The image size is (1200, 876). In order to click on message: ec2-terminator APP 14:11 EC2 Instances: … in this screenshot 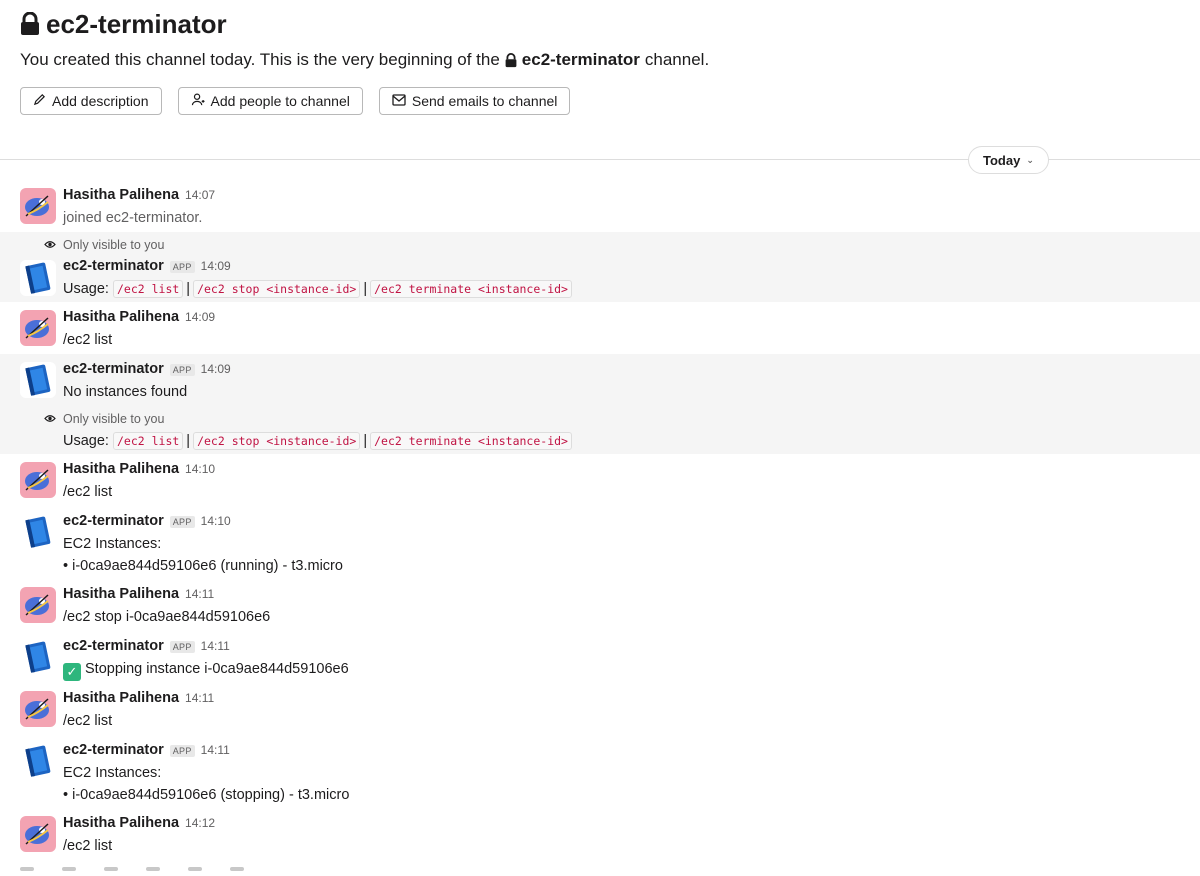, I will do `click(600, 771)`.